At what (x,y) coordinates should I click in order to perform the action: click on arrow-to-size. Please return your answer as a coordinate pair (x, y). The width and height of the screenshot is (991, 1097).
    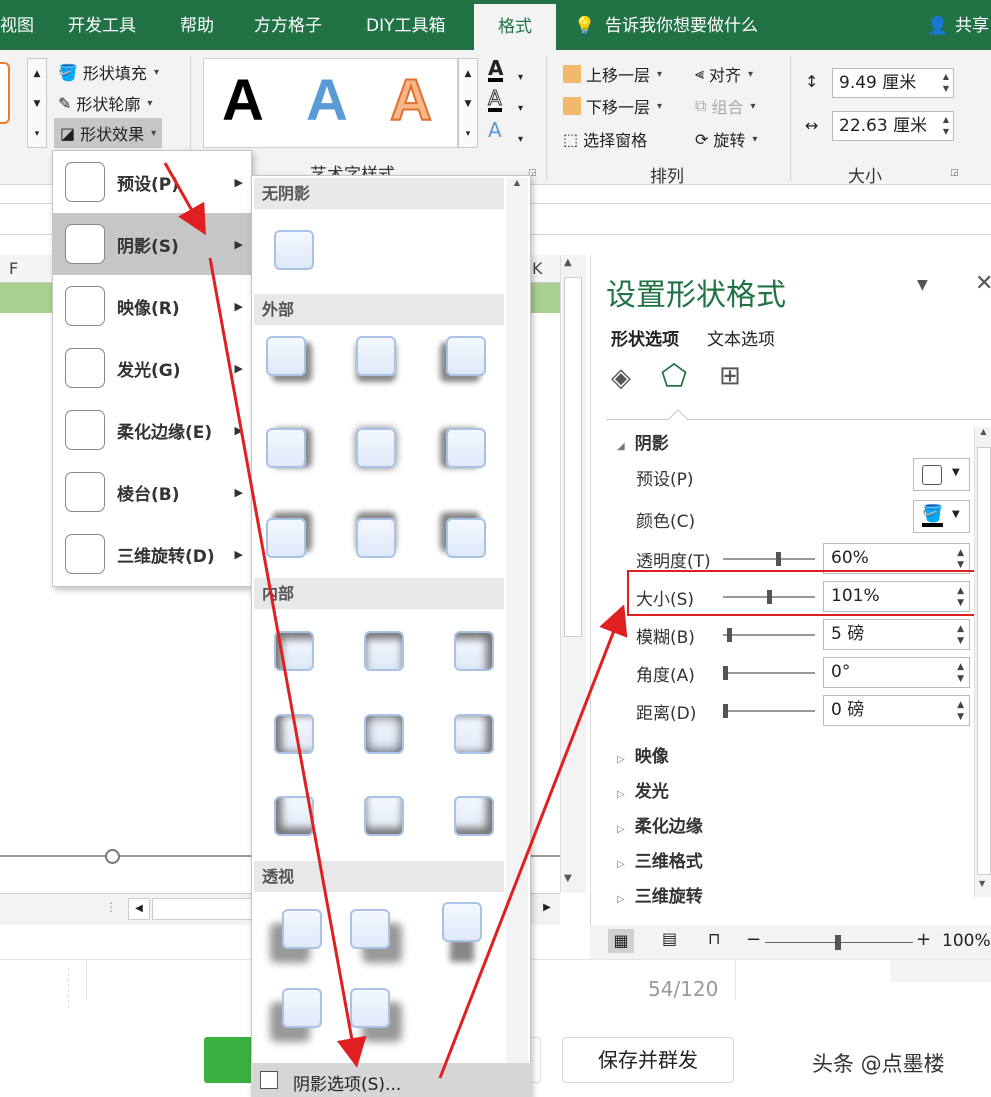
    Looking at the image, I should click on (533, 841).